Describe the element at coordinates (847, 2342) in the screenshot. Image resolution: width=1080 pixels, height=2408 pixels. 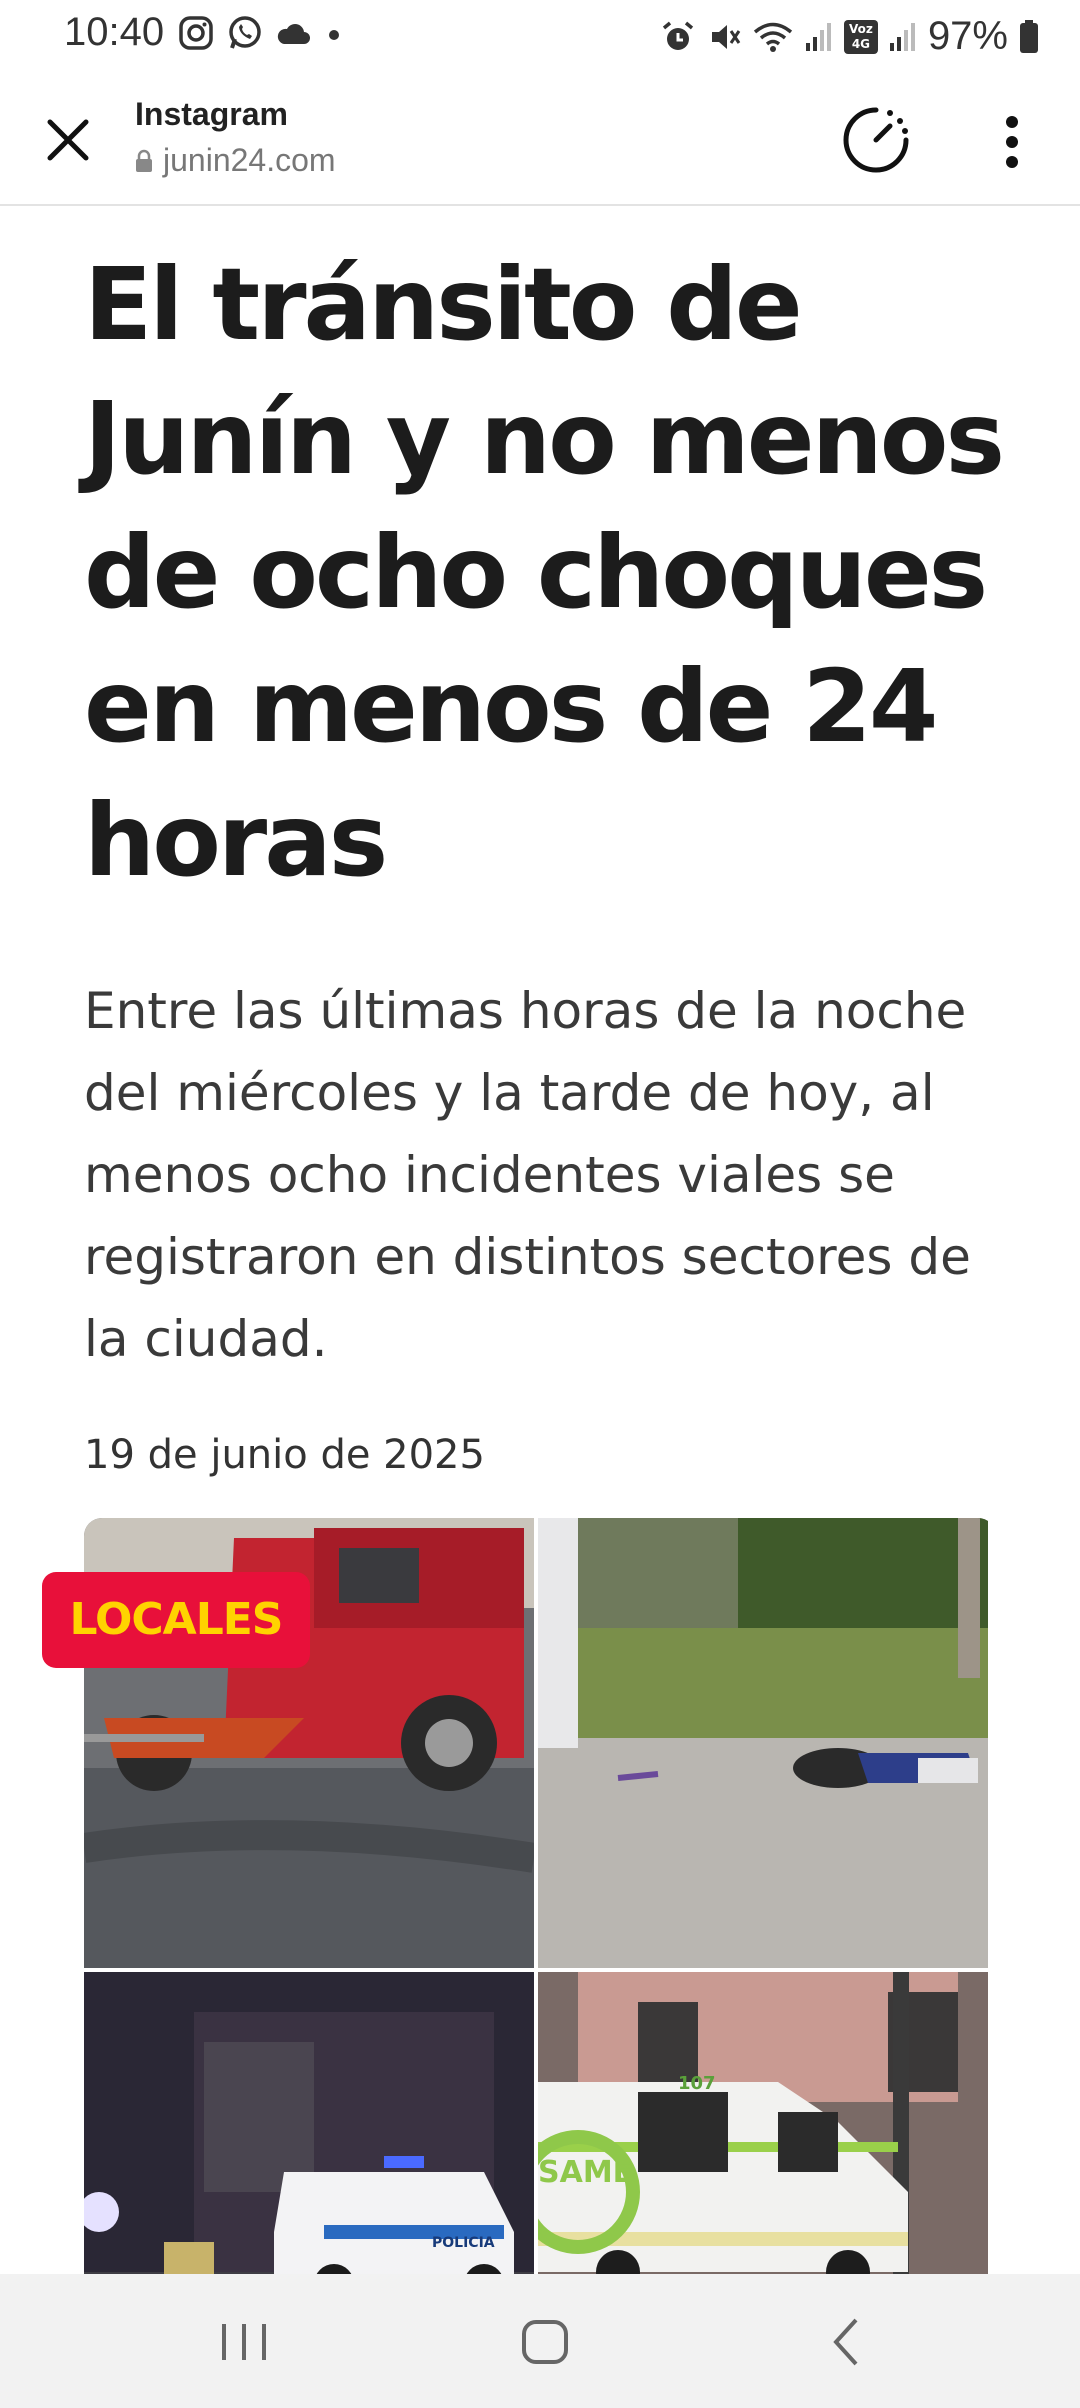
I see `back-icon` at that location.